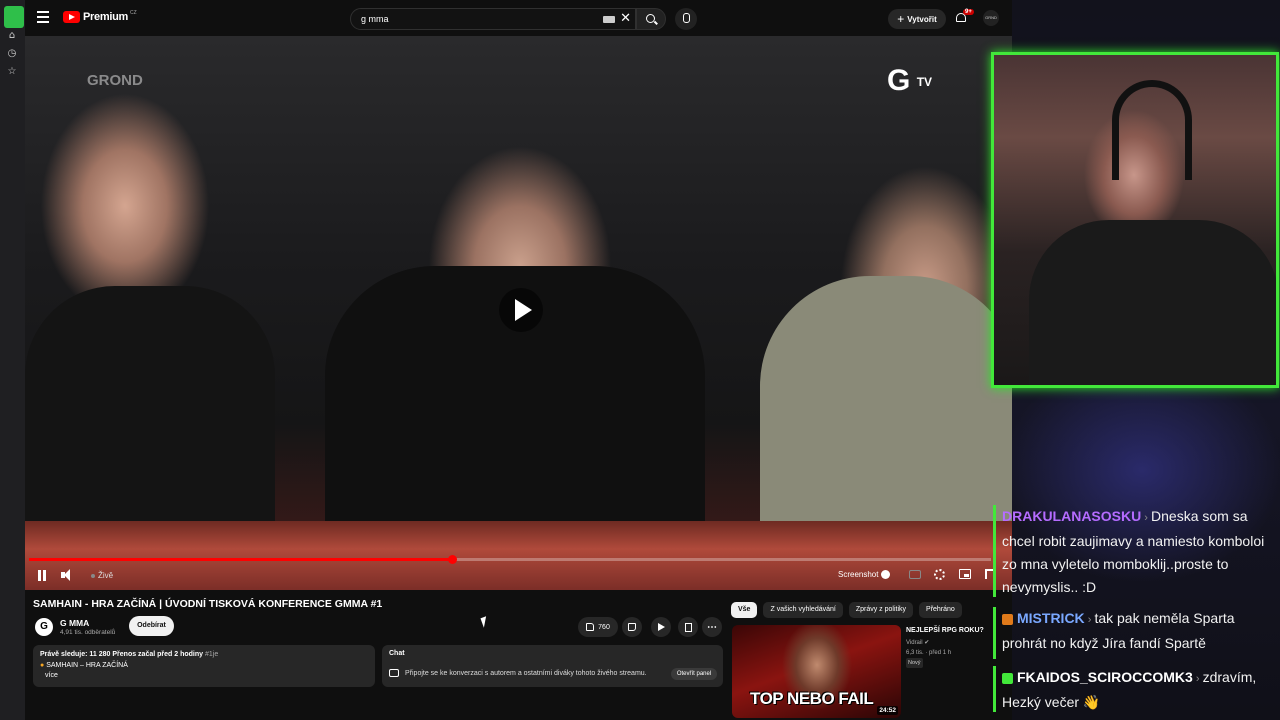  What do you see at coordinates (510, 559) in the screenshot?
I see `progress-bar` at bounding box center [510, 559].